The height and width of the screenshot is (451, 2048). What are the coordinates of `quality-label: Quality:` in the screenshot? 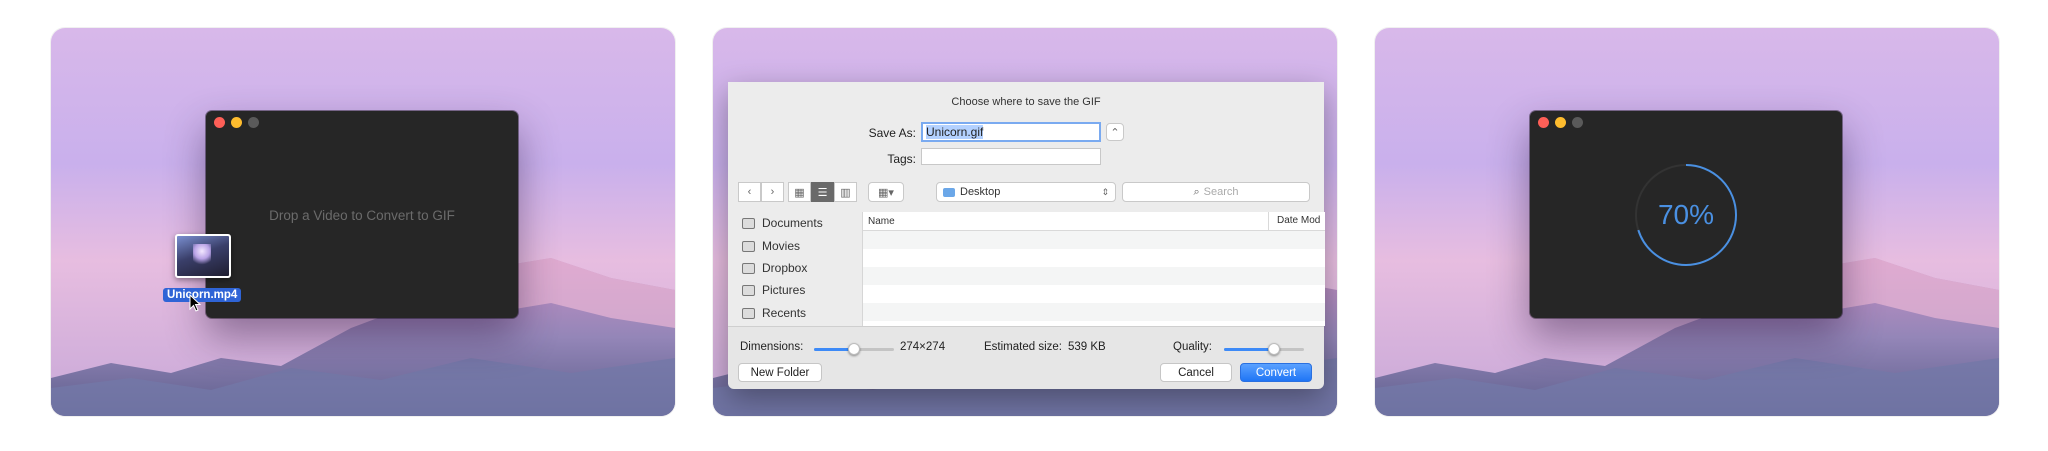 It's located at (1192, 347).